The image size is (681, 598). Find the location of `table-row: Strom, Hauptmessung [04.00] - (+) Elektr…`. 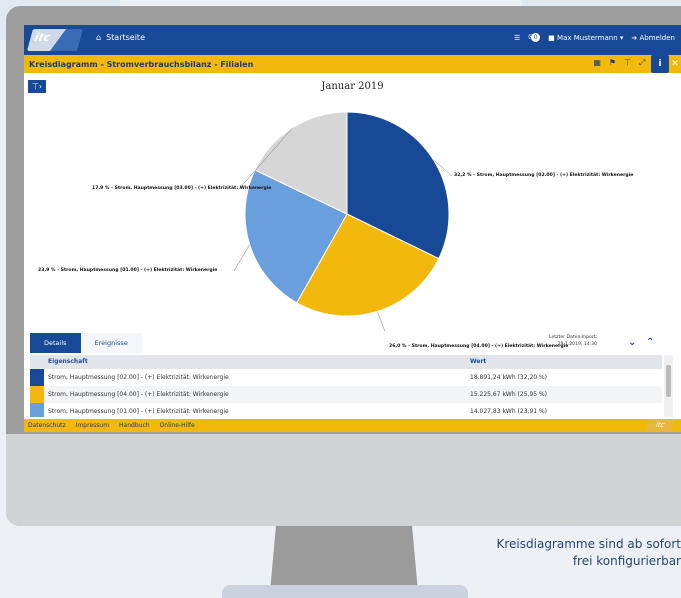

table-row: Strom, Hauptmessung [04.00] - (+) Elektr… is located at coordinates (346, 394).